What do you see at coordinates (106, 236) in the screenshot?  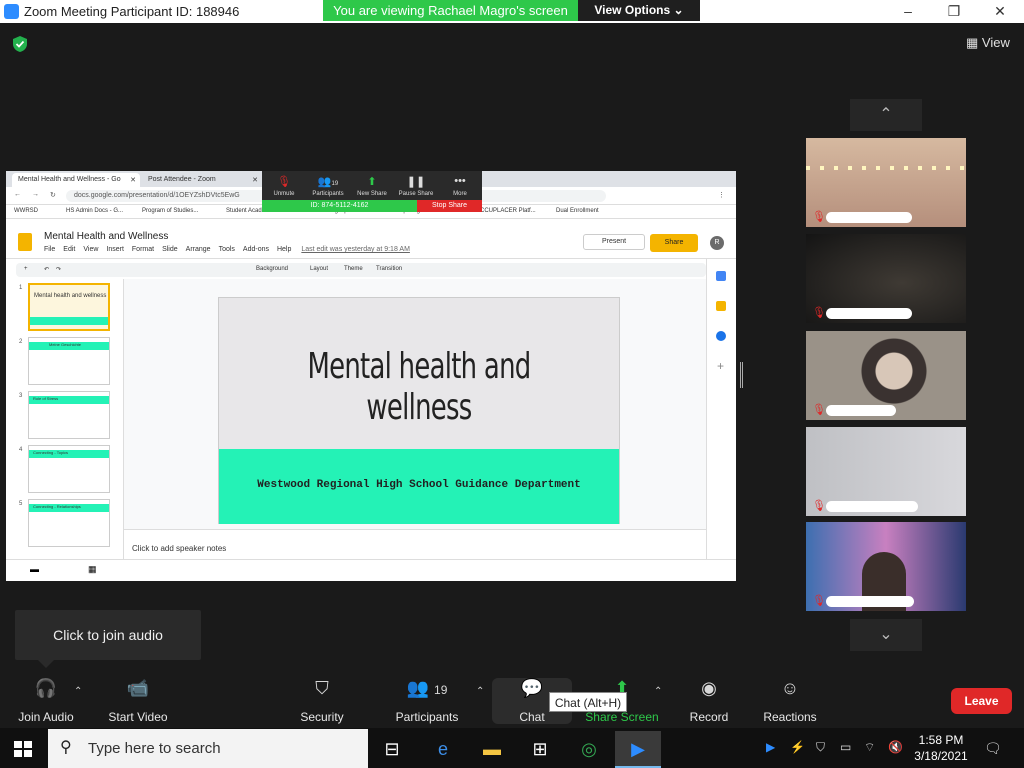 I see `document-title: Mental Health and Wellness` at bounding box center [106, 236].